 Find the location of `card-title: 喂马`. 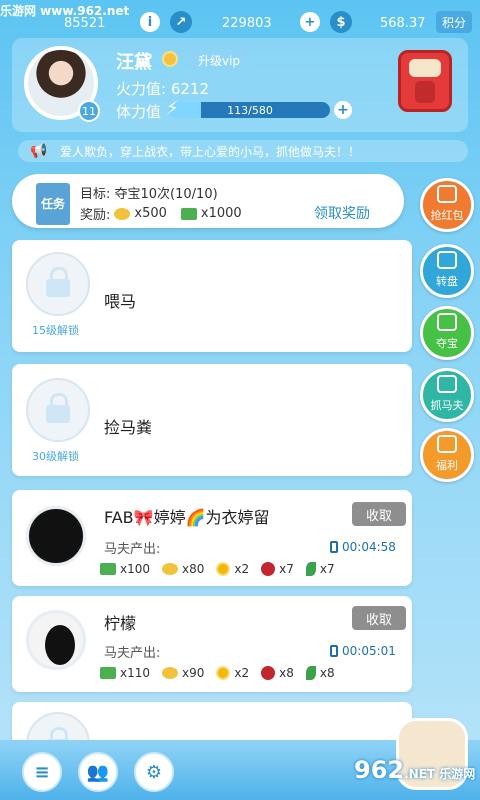

card-title: 喂马 is located at coordinates (120, 301).